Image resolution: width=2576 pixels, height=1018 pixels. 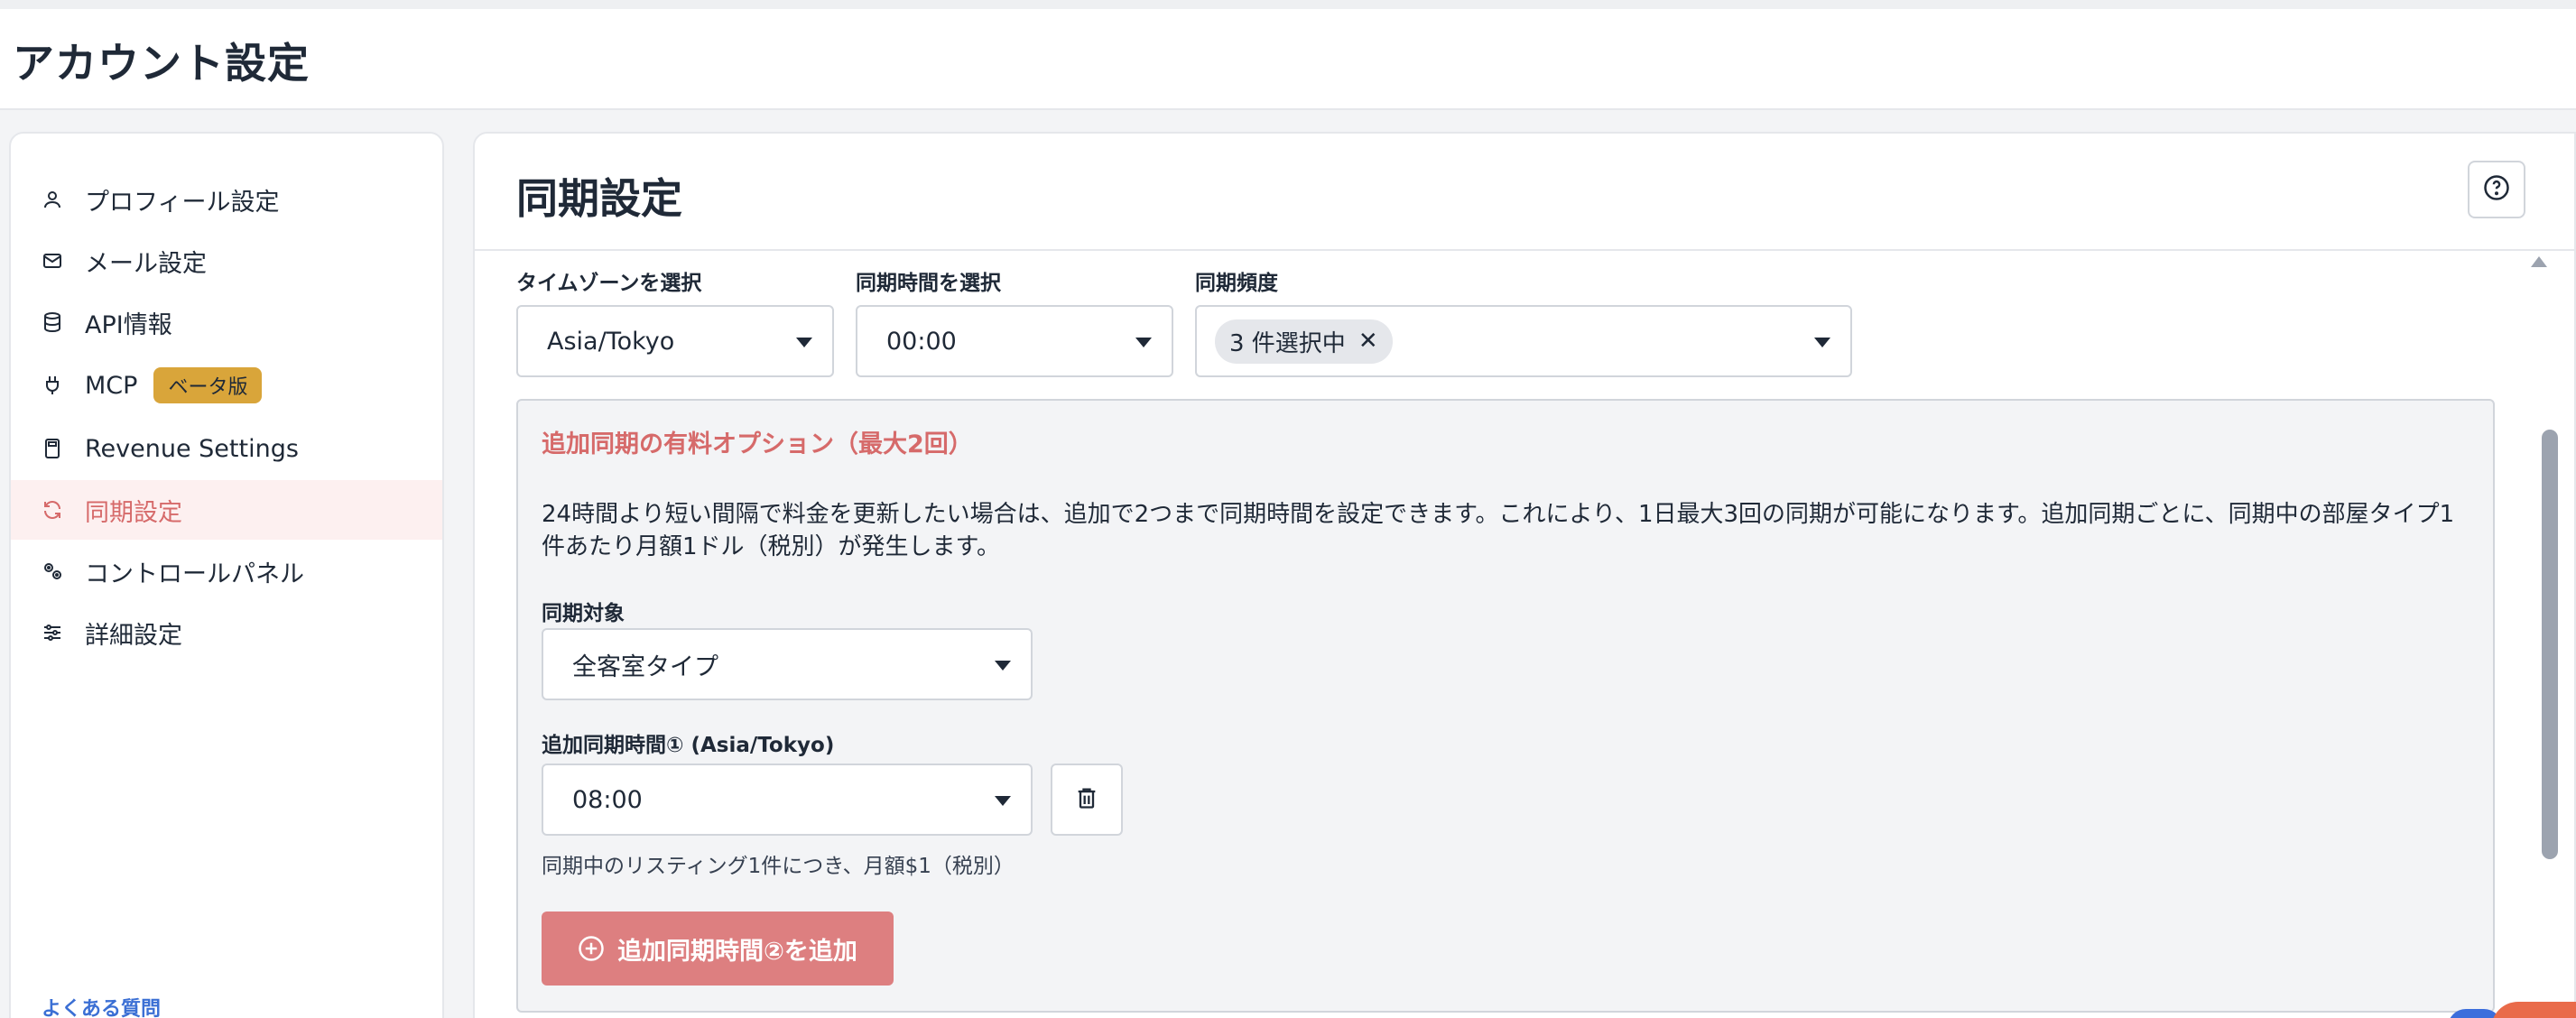 What do you see at coordinates (192, 449) in the screenshot?
I see `sidebar-item-label: Revenue Settings` at bounding box center [192, 449].